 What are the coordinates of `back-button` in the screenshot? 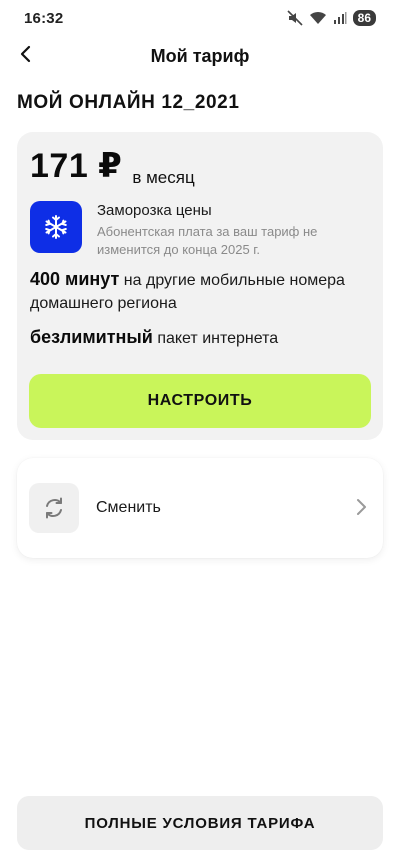 It's located at (26, 56).